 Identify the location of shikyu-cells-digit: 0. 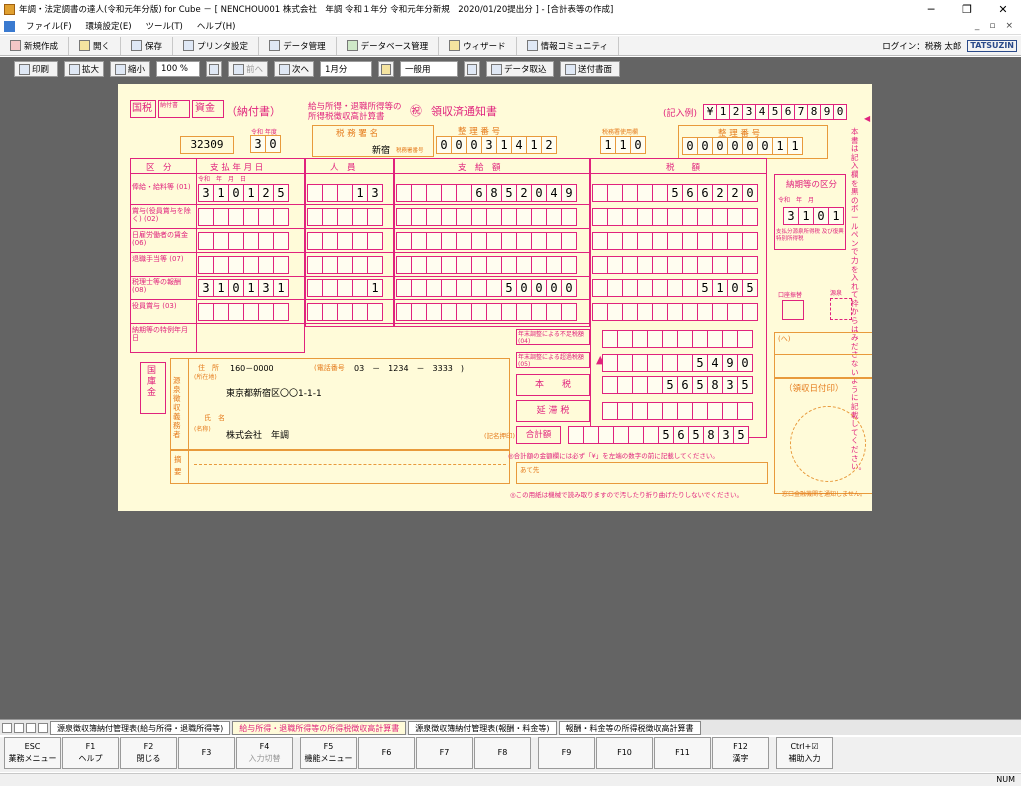
(524, 288).